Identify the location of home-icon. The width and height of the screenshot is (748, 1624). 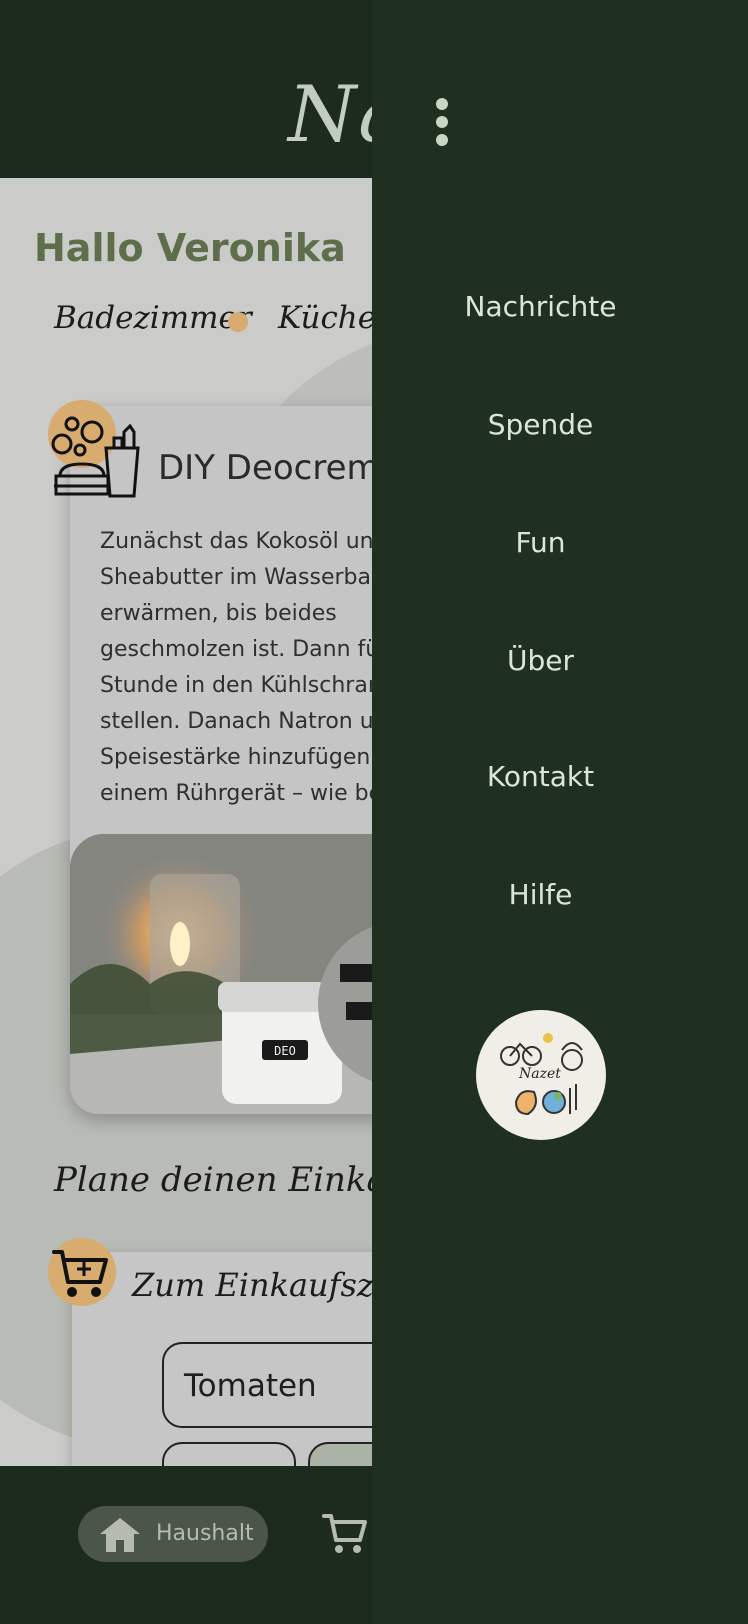
(120, 1535).